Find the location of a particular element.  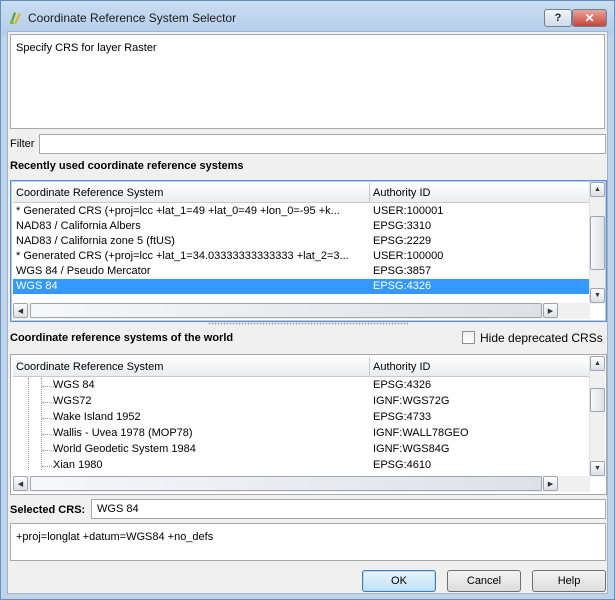

recent-hscroll-thumb is located at coordinates (286, 310).